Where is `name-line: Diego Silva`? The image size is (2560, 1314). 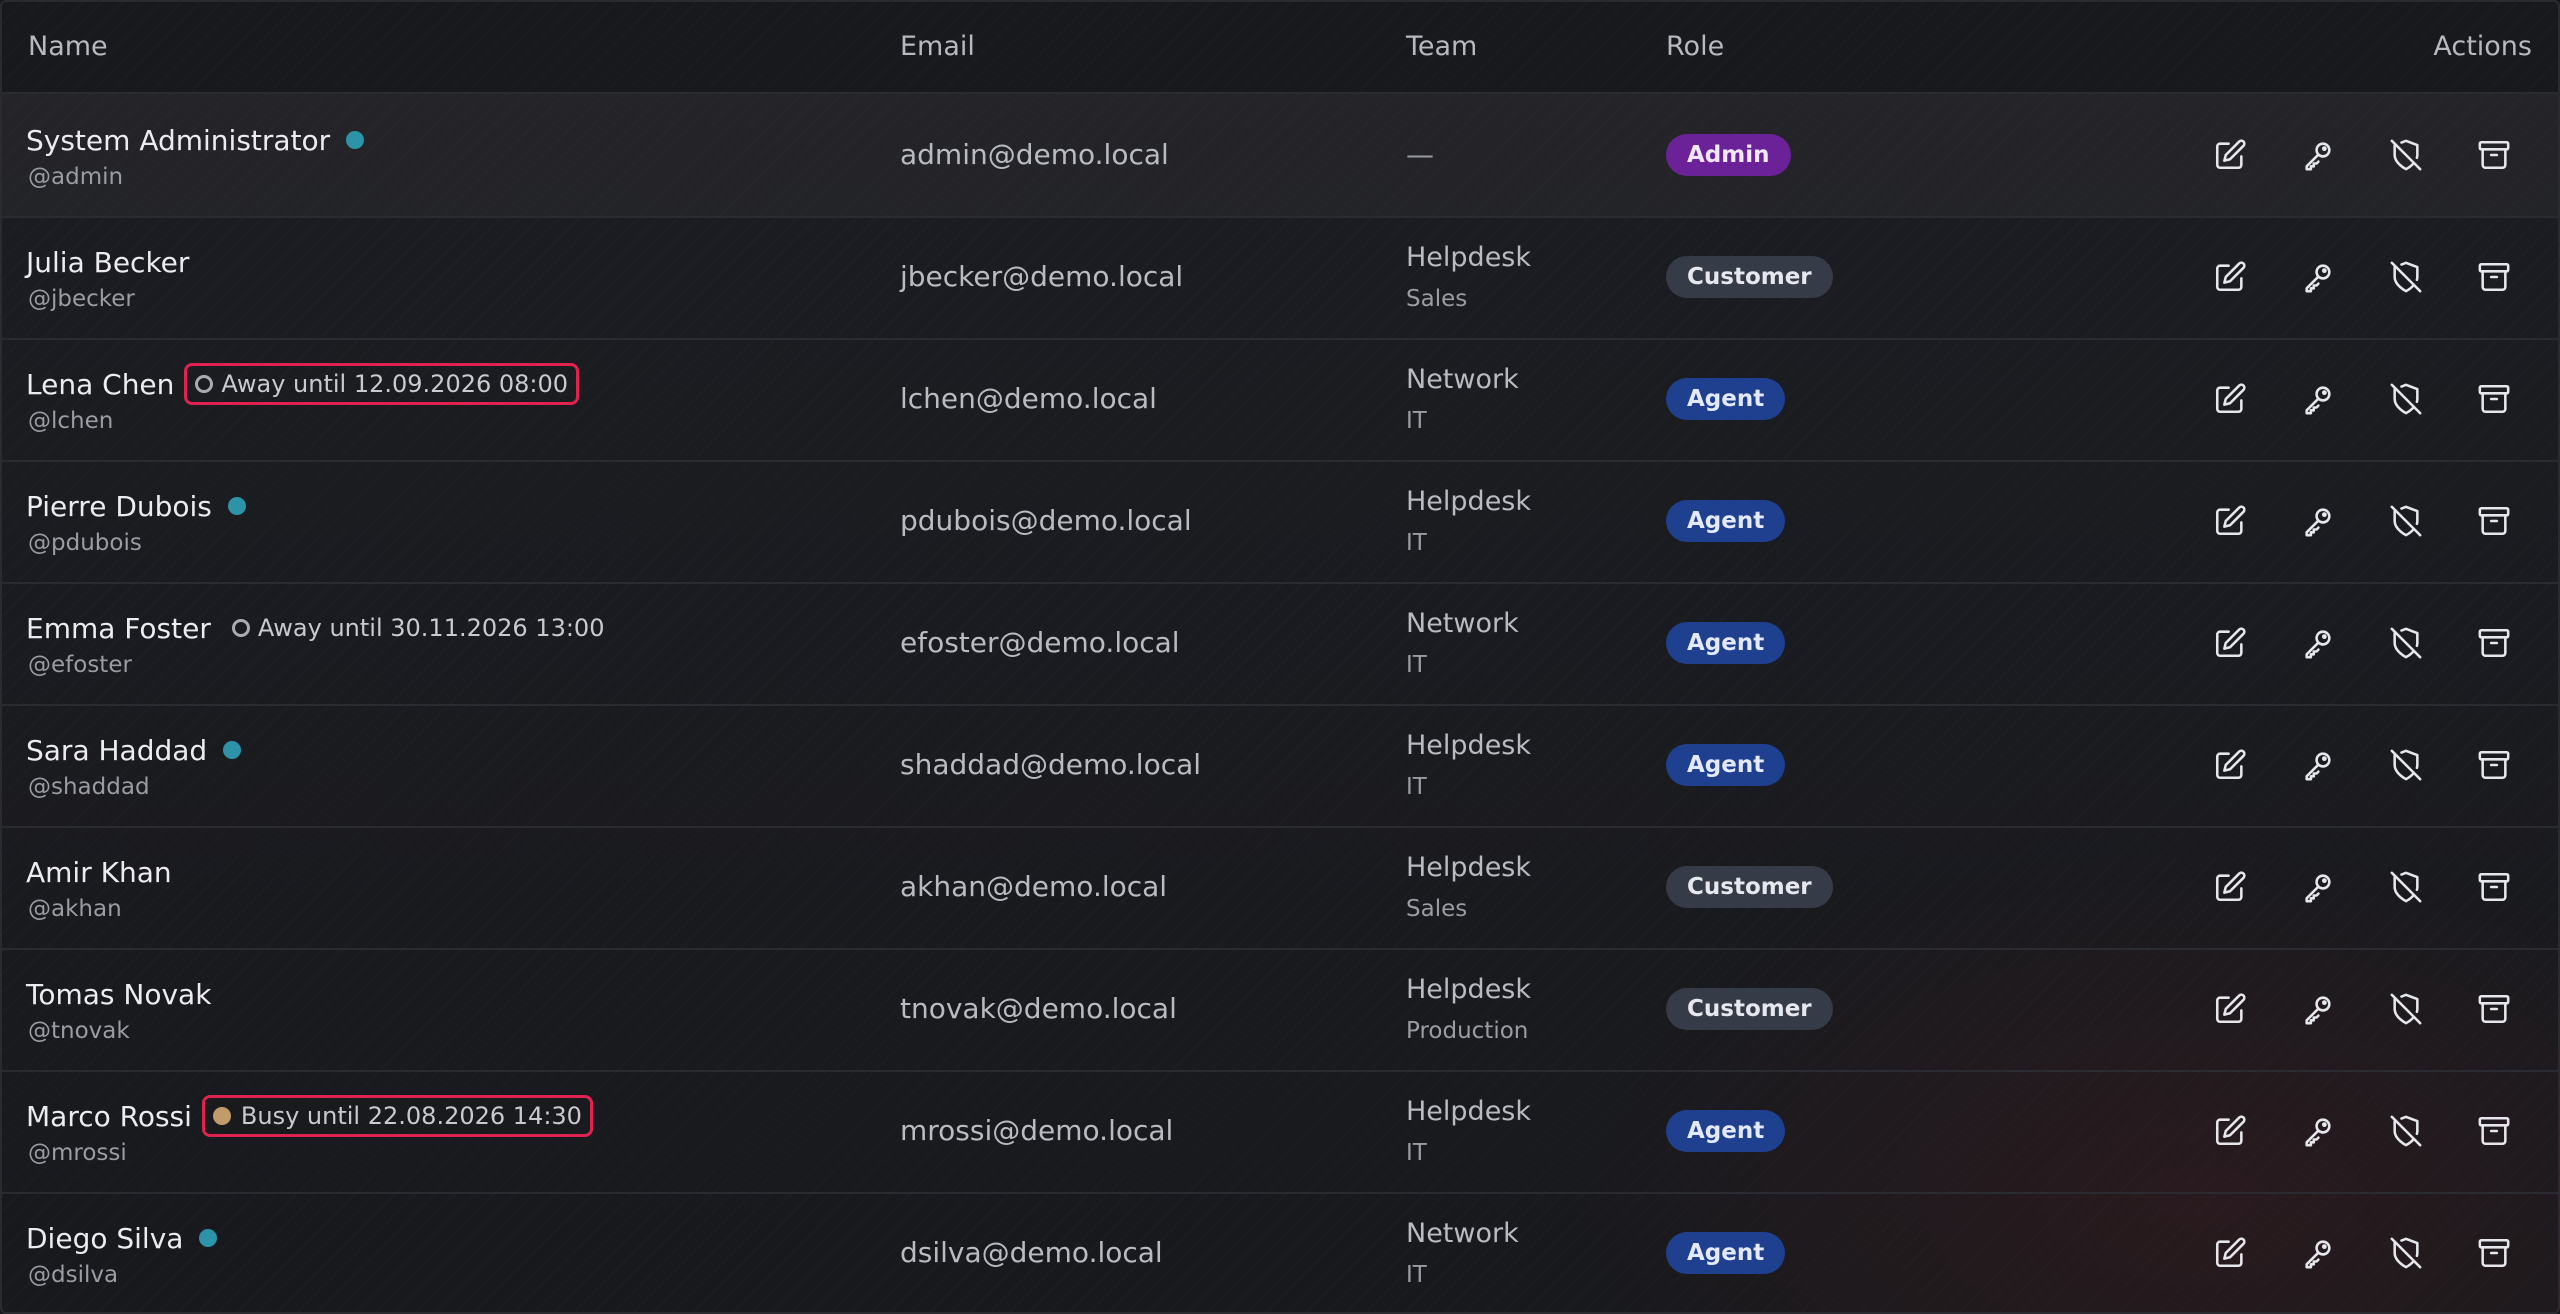 name-line: Diego Silva is located at coordinates (122, 1238).